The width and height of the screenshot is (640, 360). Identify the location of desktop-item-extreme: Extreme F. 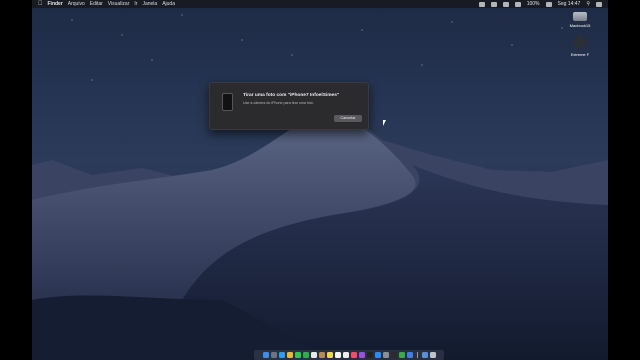
(580, 45).